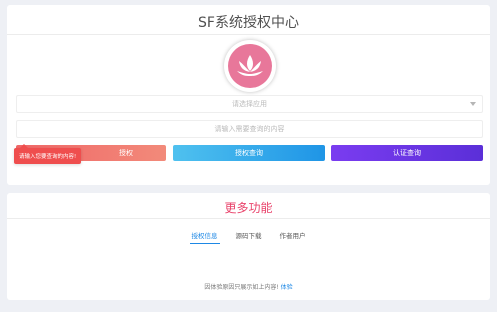 This screenshot has height=312, width=497. Describe the element at coordinates (126, 153) in the screenshot. I see `auth-button-label: 授权` at that location.